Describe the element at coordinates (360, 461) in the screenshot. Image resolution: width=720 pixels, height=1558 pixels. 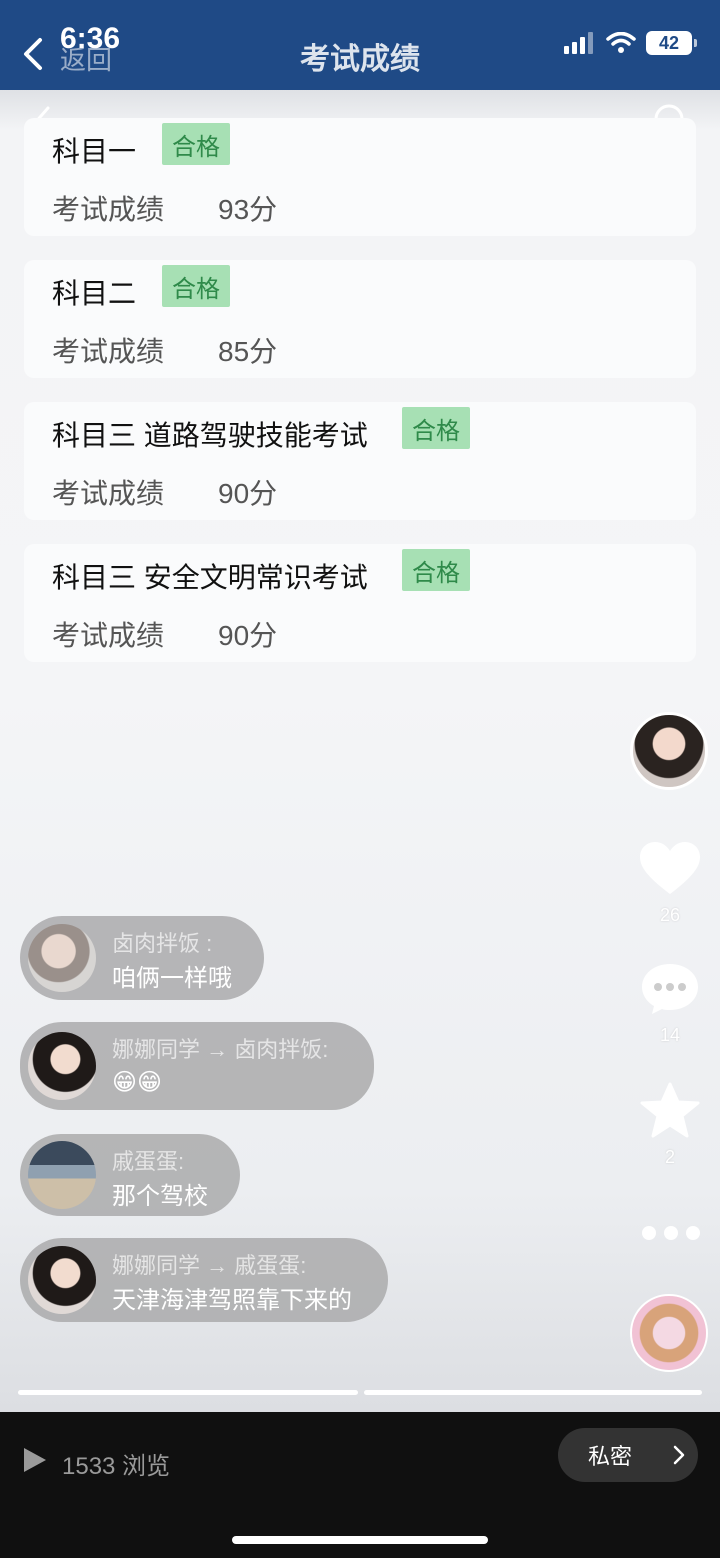
I see `result-card: 科目三 道路驾驶技能考试 合格 考试成绩 90分` at that location.